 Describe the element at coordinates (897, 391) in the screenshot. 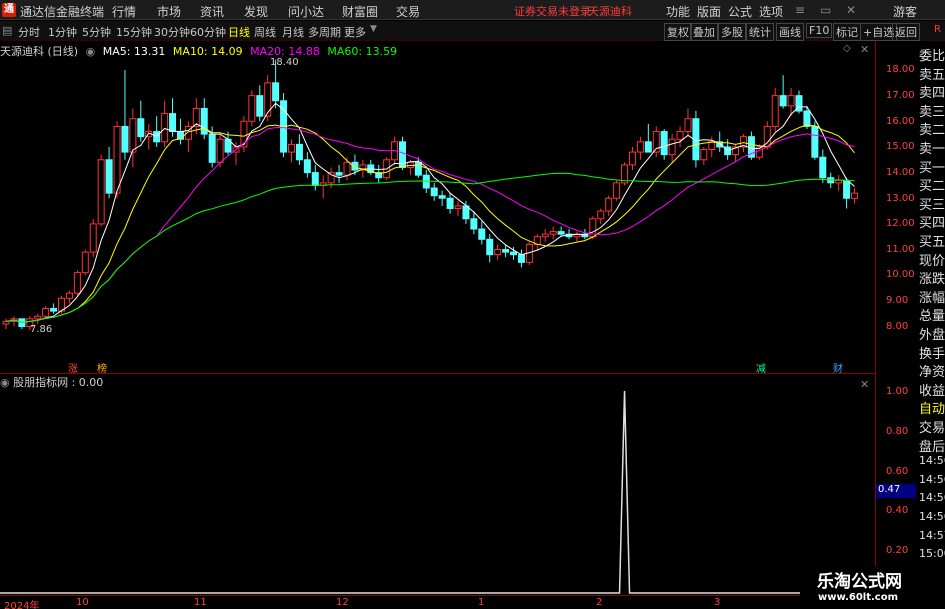

I see `sub-tick: 1.00` at that location.